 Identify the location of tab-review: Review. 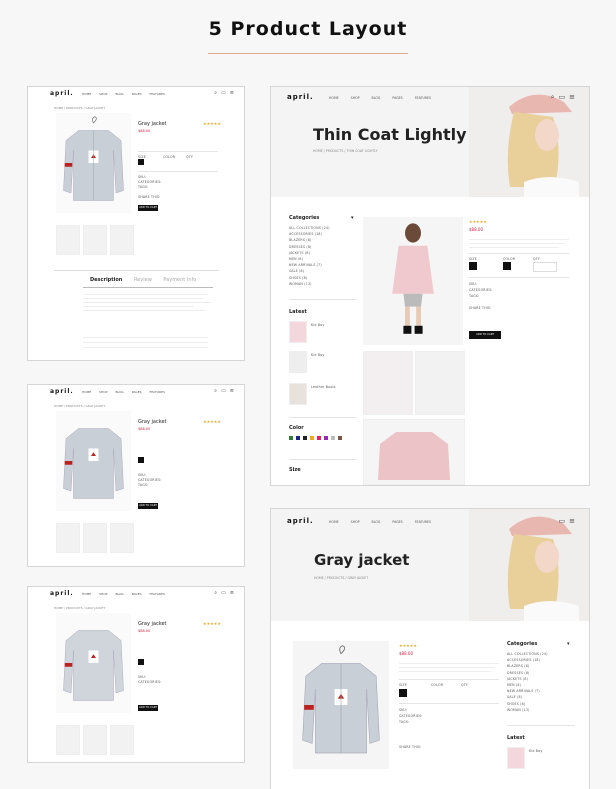
(143, 280).